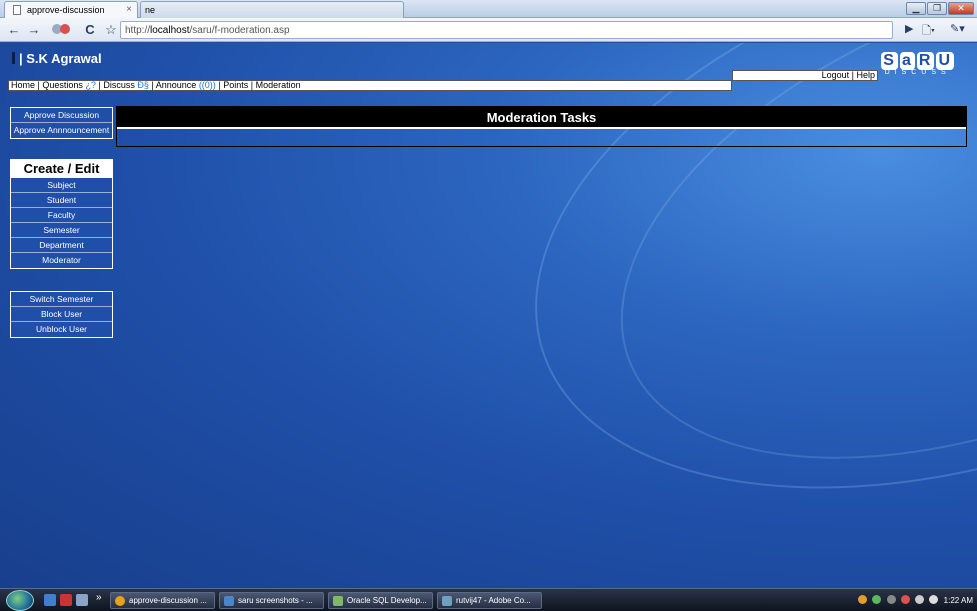 The width and height of the screenshot is (977, 611). I want to click on create-semester-link: Semester, so click(61, 230).